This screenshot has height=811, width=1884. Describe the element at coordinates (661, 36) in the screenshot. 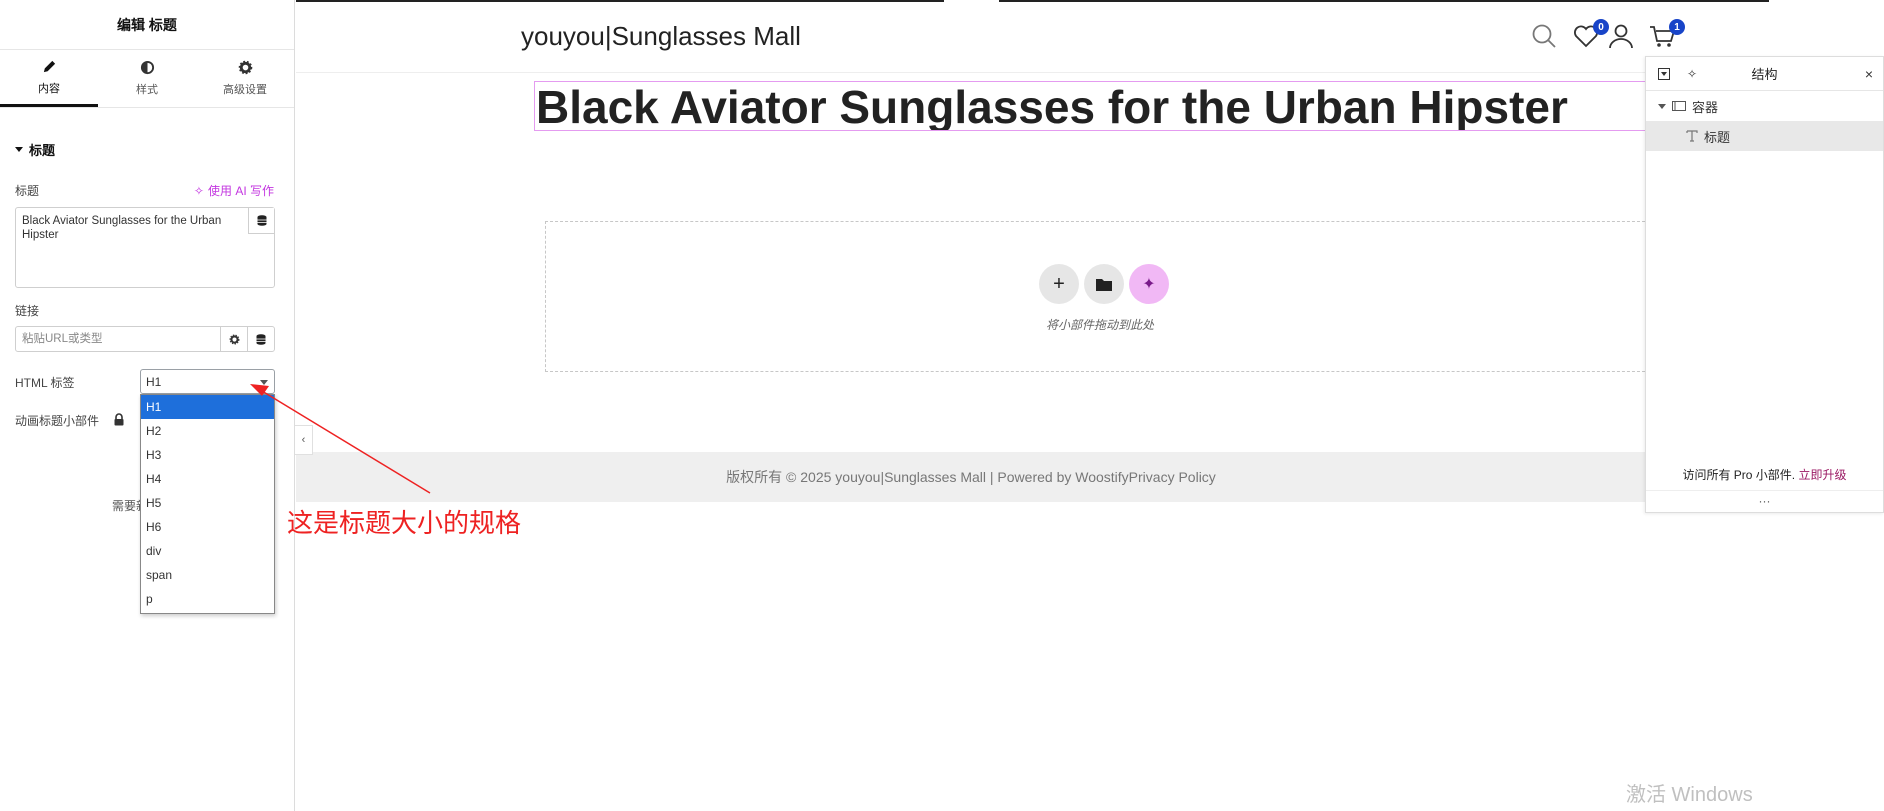

I see `site-title: youyou|Sunglasses Mall` at that location.